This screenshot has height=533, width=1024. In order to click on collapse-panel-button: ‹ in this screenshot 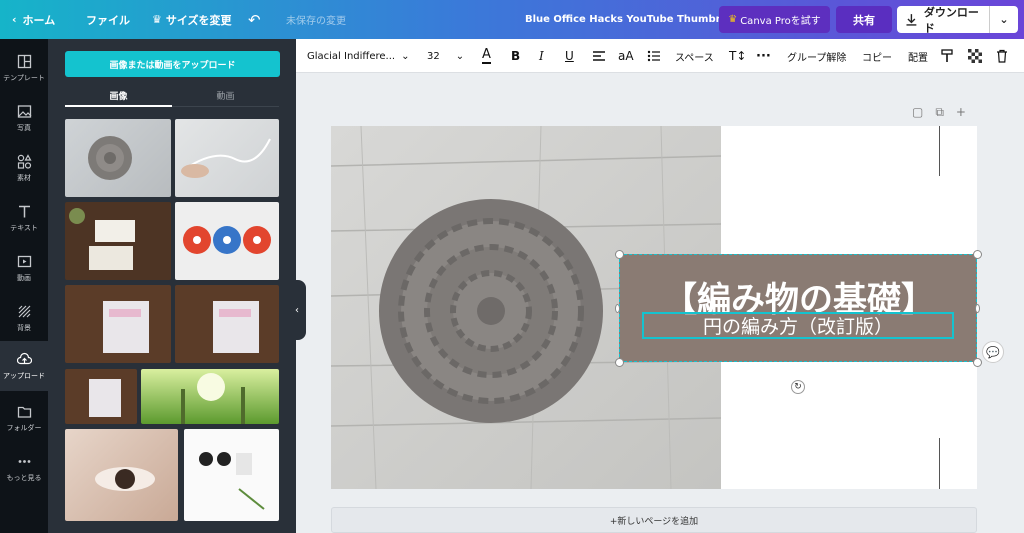, I will do `click(297, 310)`.